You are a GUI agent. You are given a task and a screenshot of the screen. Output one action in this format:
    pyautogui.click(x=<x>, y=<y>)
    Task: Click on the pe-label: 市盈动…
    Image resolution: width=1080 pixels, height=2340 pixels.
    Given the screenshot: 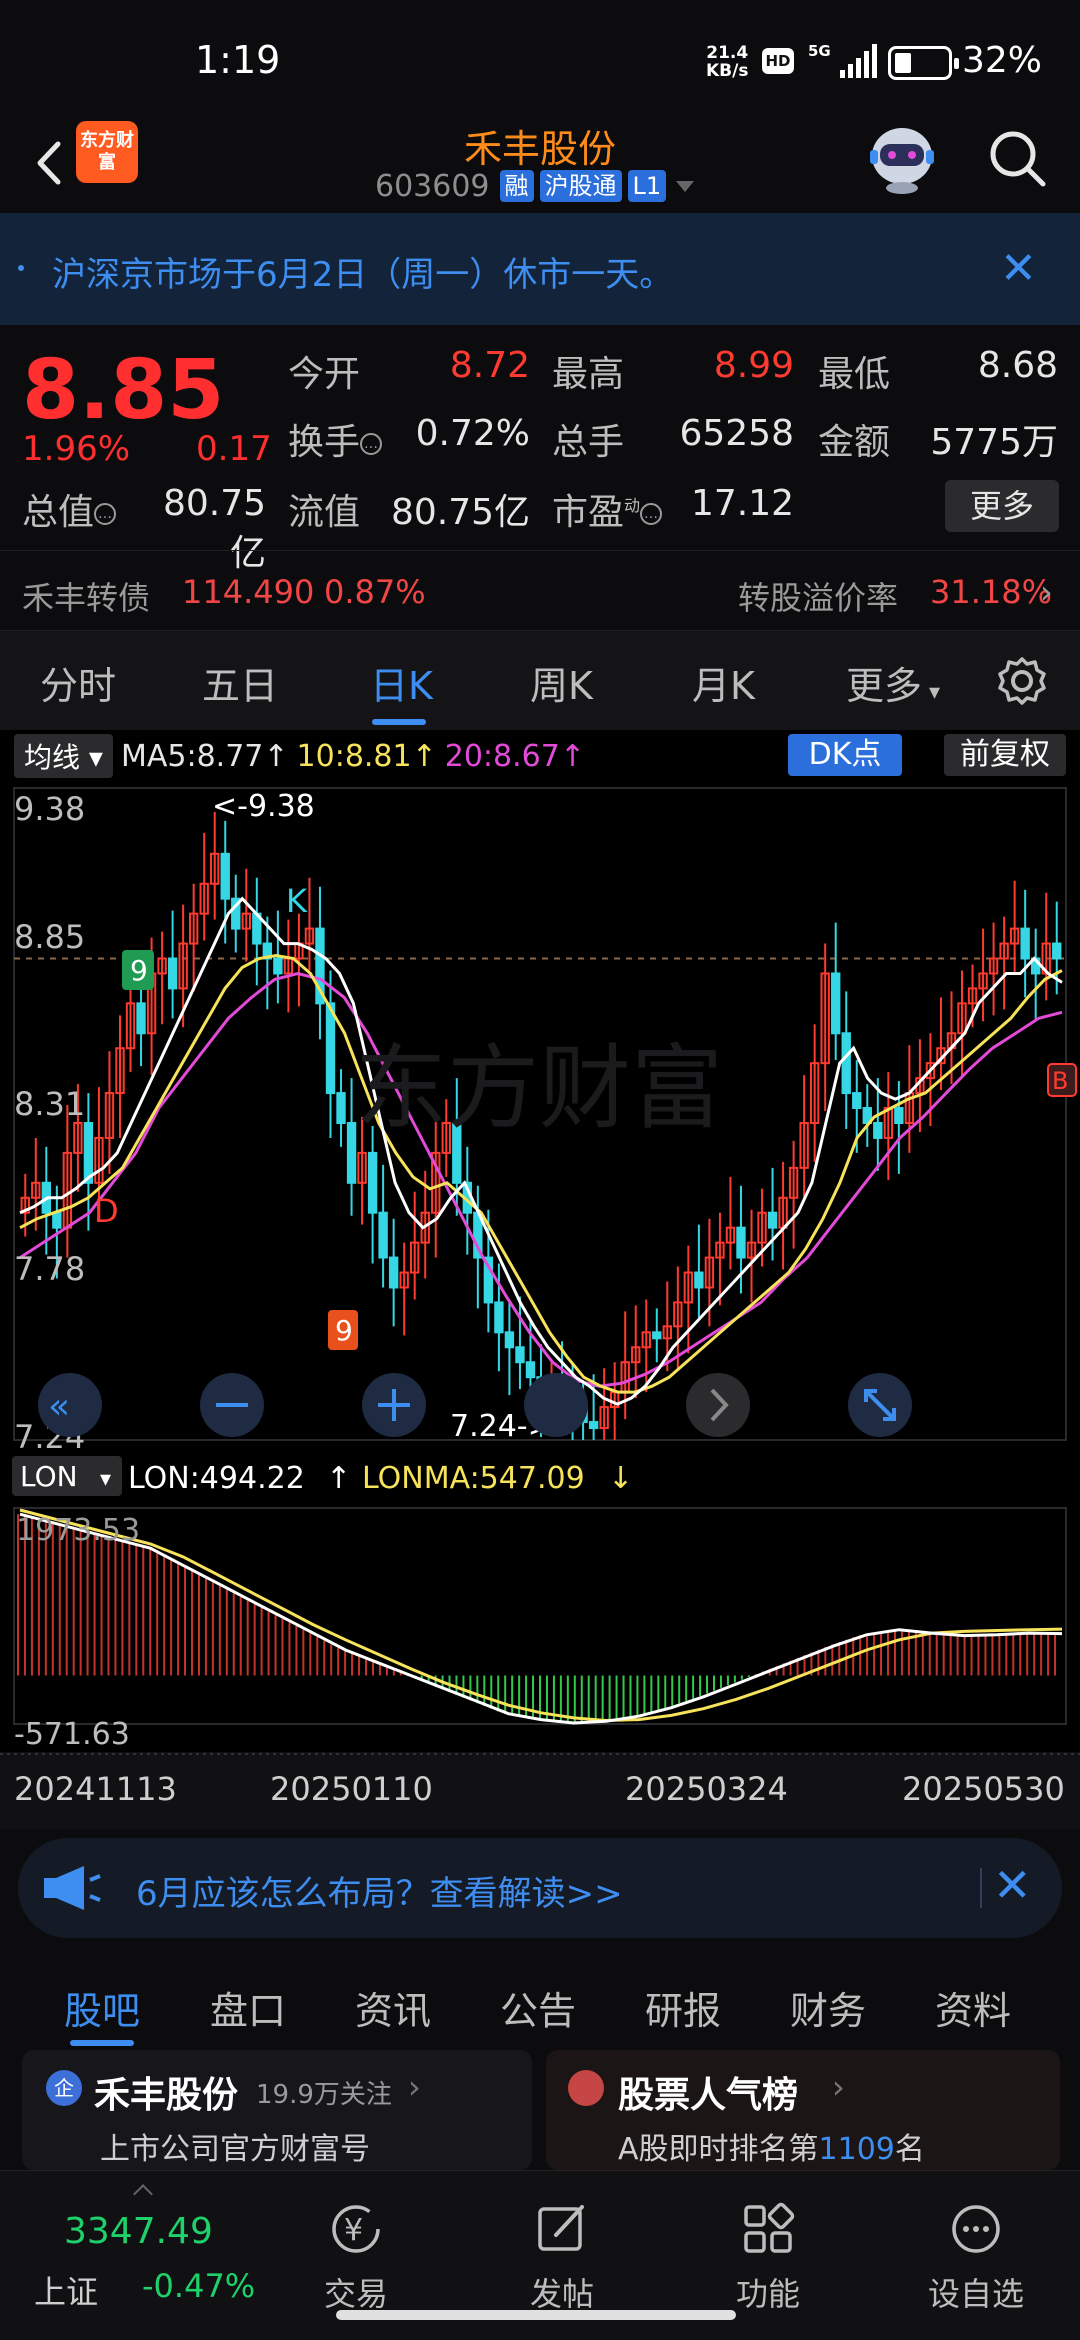 What is the action you would take?
    pyautogui.click(x=607, y=509)
    